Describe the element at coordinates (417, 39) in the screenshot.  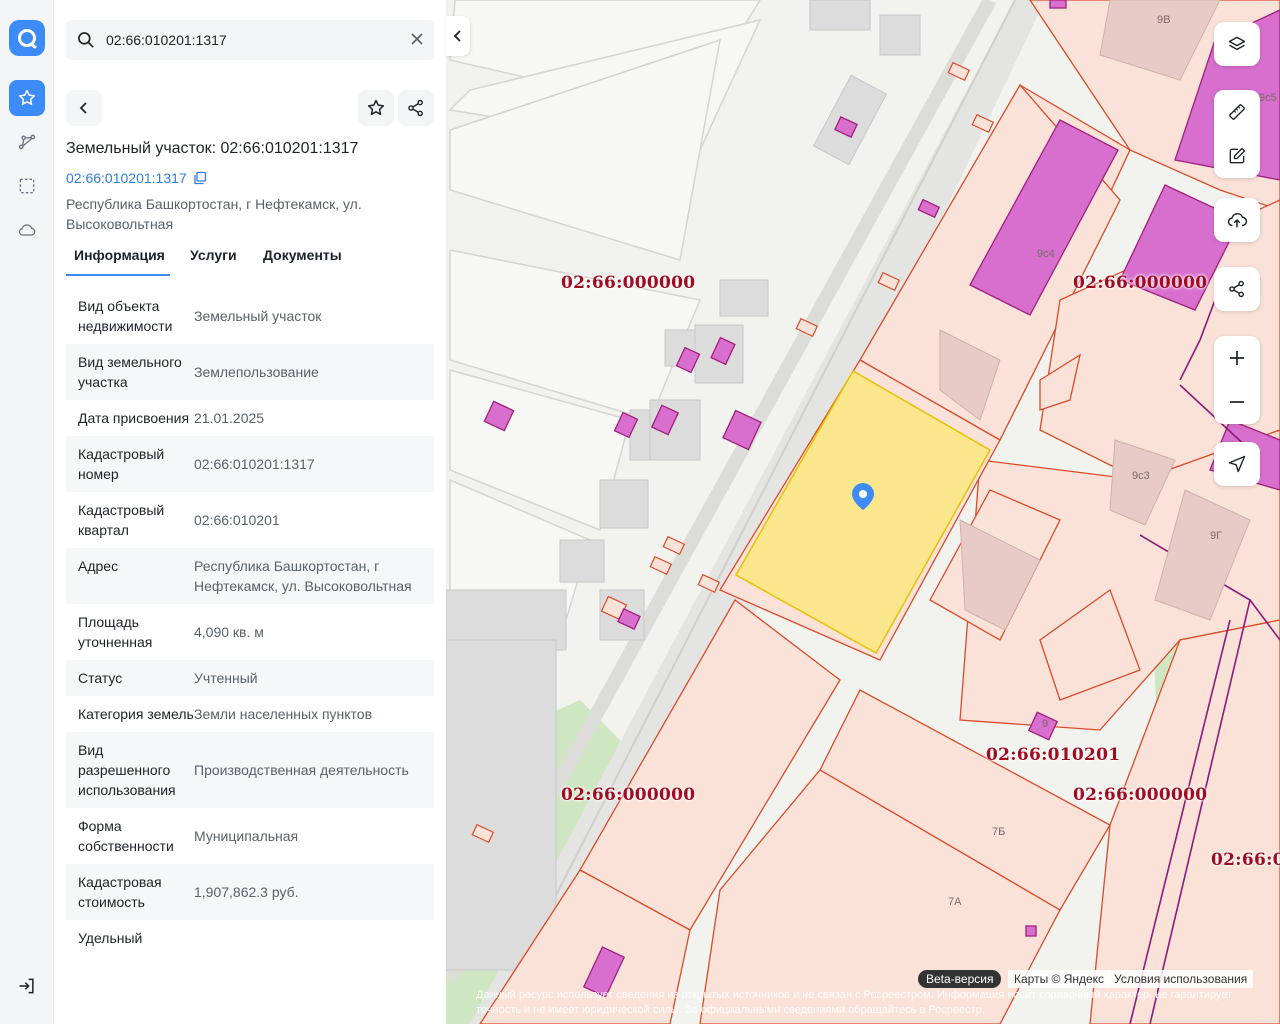
I see `clear-search-icon` at that location.